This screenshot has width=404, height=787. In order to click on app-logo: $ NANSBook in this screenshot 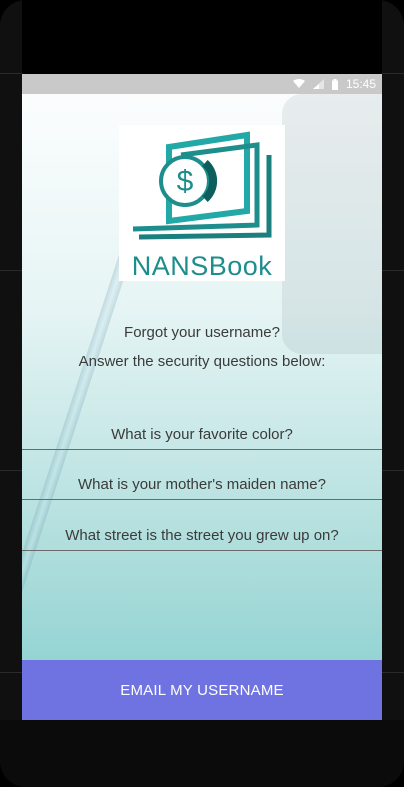, I will do `click(202, 203)`.